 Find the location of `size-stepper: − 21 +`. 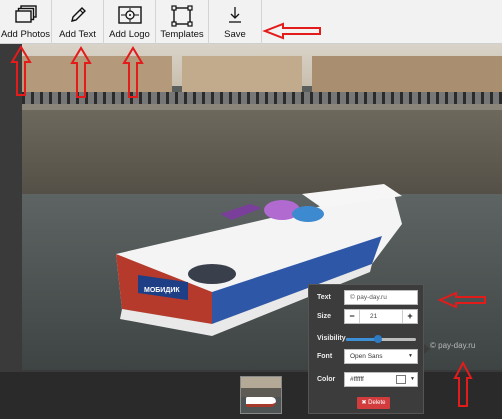

size-stepper: − 21 + is located at coordinates (381, 316).